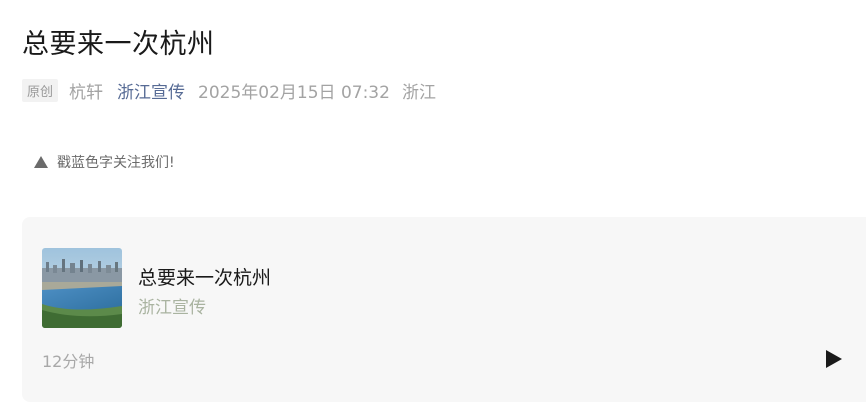 The height and width of the screenshot is (412, 866). Describe the element at coordinates (116, 163) in the screenshot. I see `follow-hint-text: 戳蓝色字关注我们!` at that location.